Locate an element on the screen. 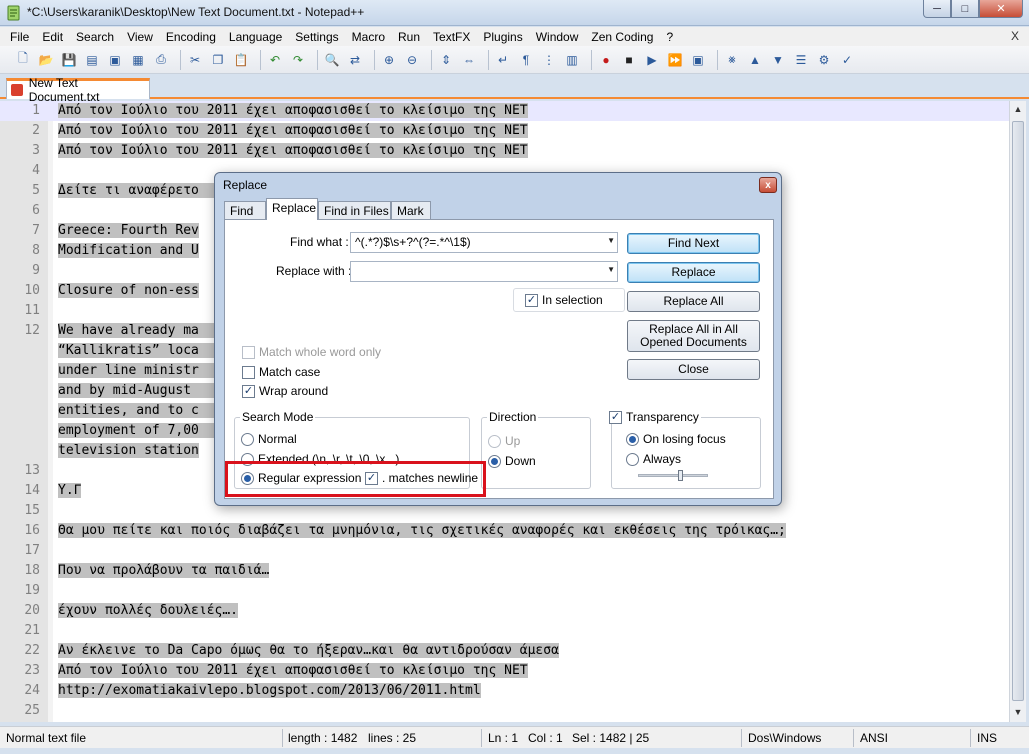 The height and width of the screenshot is (754, 1029). vertical-scrollbar: ▲ ▼ is located at coordinates (1017, 411).